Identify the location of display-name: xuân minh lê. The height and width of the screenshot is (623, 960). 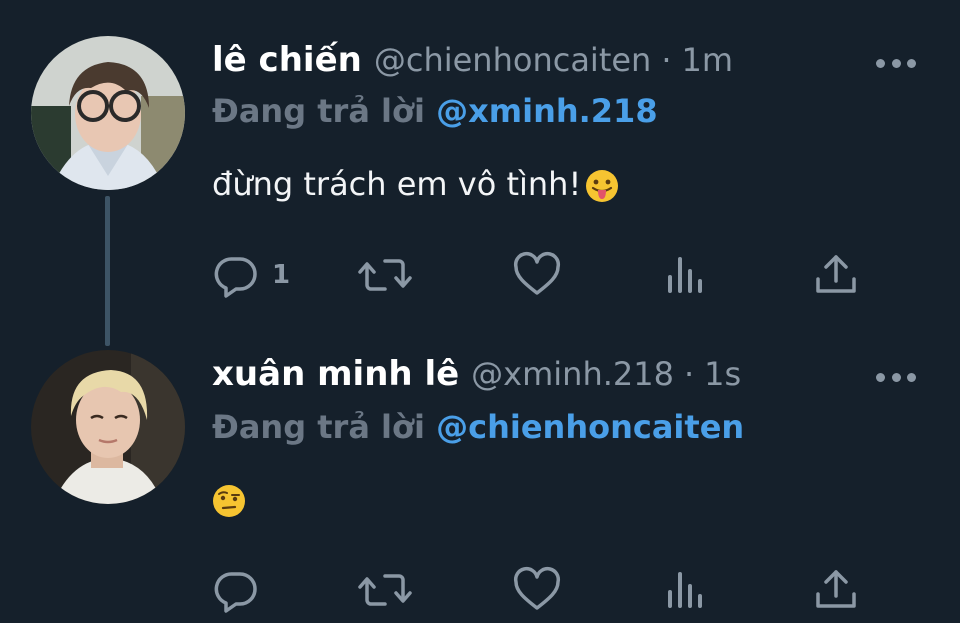
(335, 374).